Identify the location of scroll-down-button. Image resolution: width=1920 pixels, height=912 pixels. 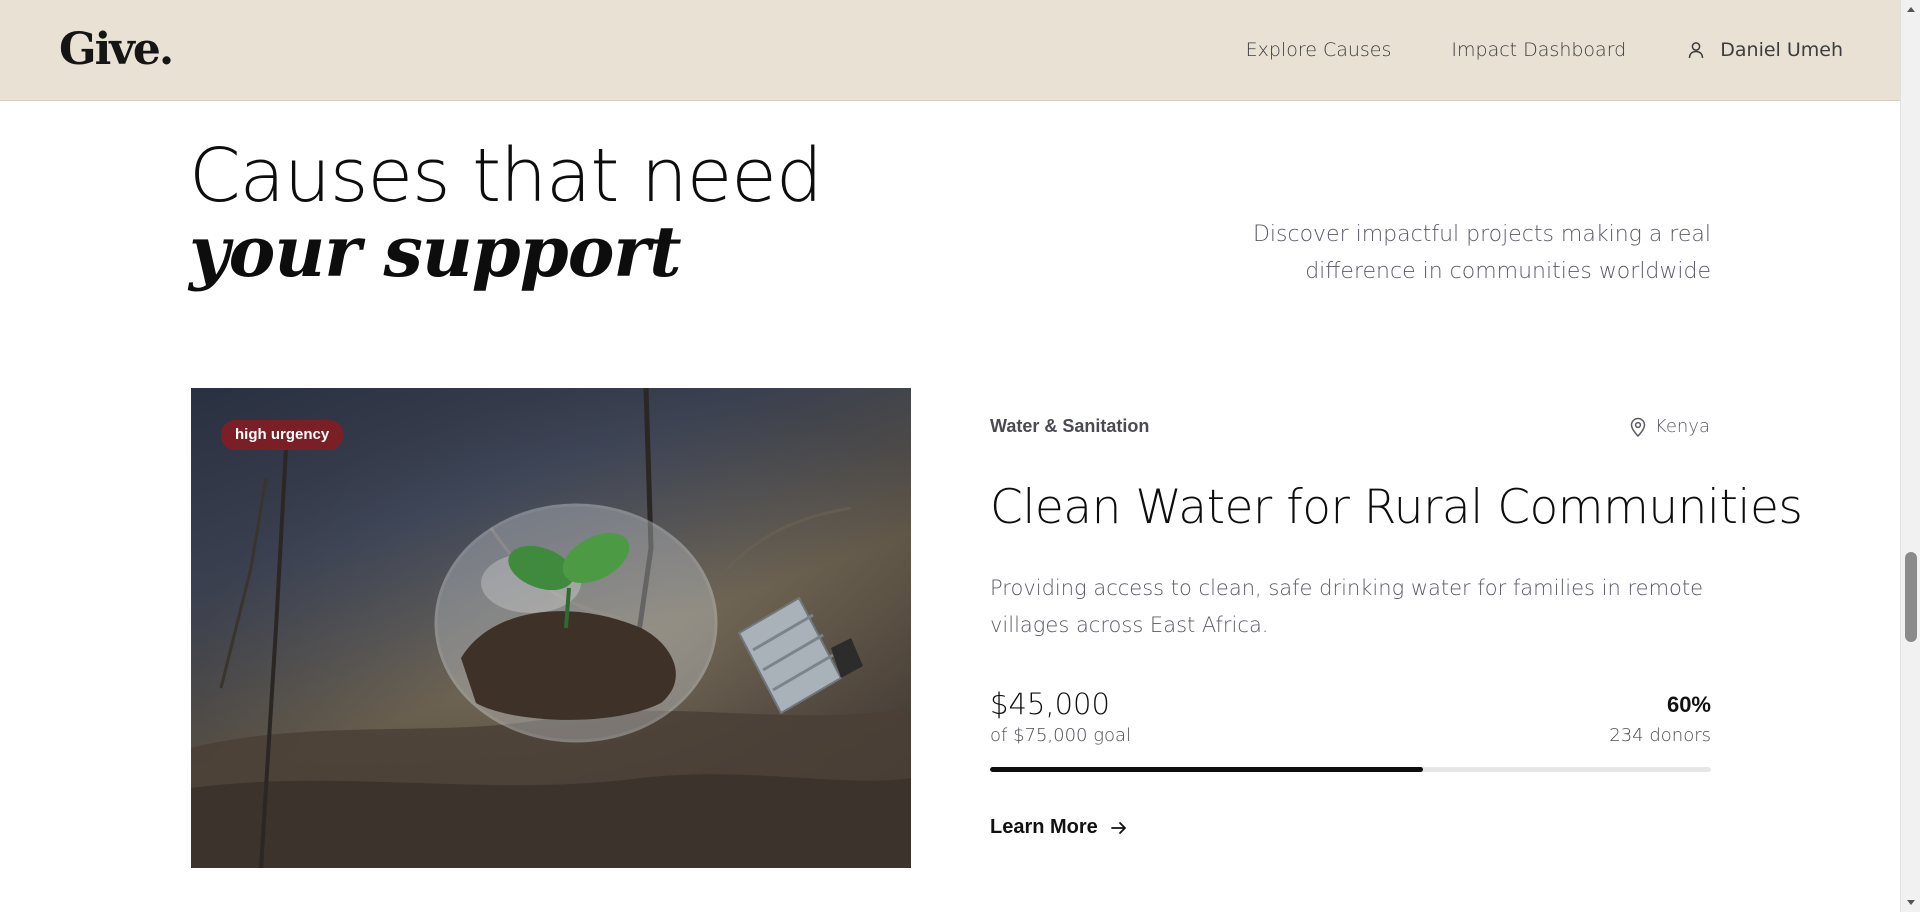
(1910, 903).